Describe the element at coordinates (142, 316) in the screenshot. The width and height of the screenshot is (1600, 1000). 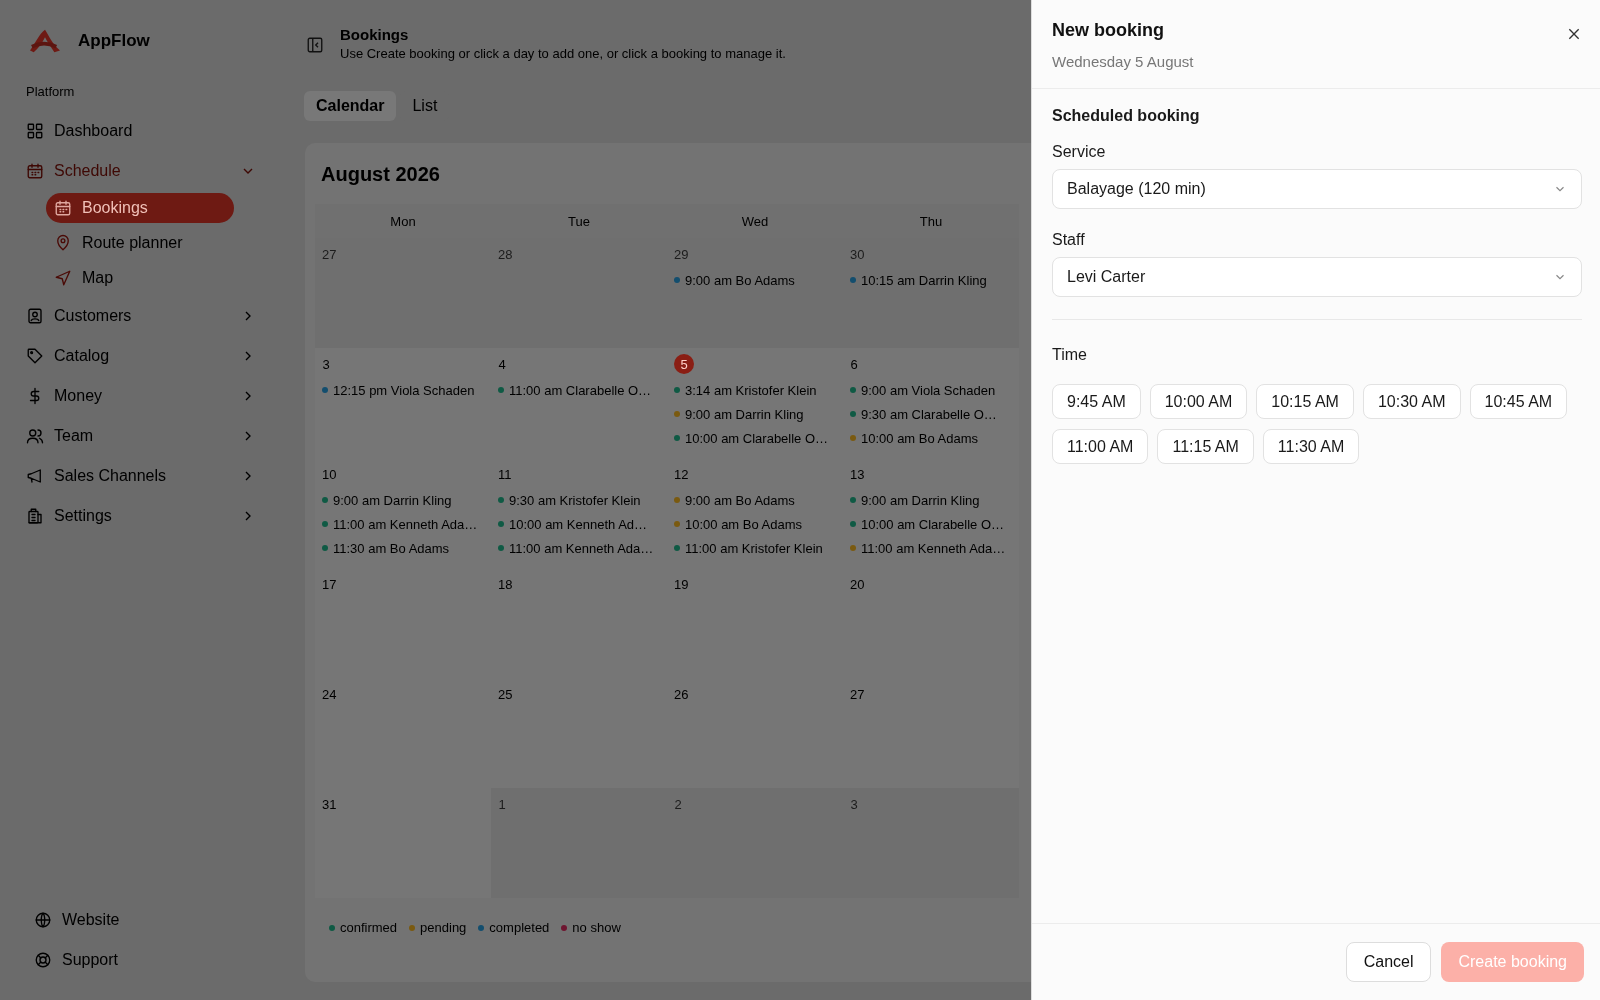
I see `sidebar-item: Customers` at that location.